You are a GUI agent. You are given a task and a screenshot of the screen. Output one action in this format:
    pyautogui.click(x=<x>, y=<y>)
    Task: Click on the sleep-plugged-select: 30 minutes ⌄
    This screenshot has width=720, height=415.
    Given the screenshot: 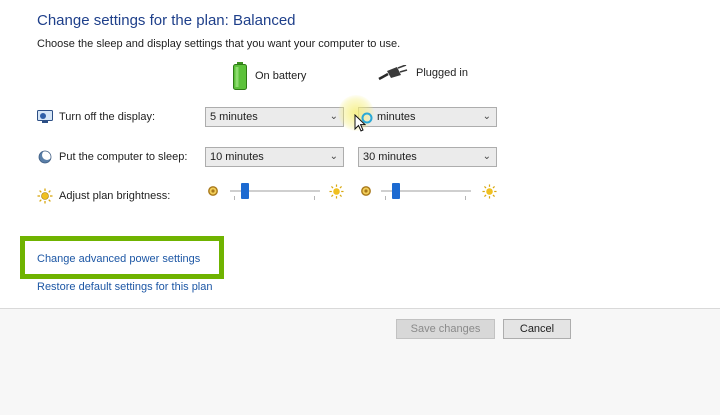 What is the action you would take?
    pyautogui.click(x=427, y=157)
    